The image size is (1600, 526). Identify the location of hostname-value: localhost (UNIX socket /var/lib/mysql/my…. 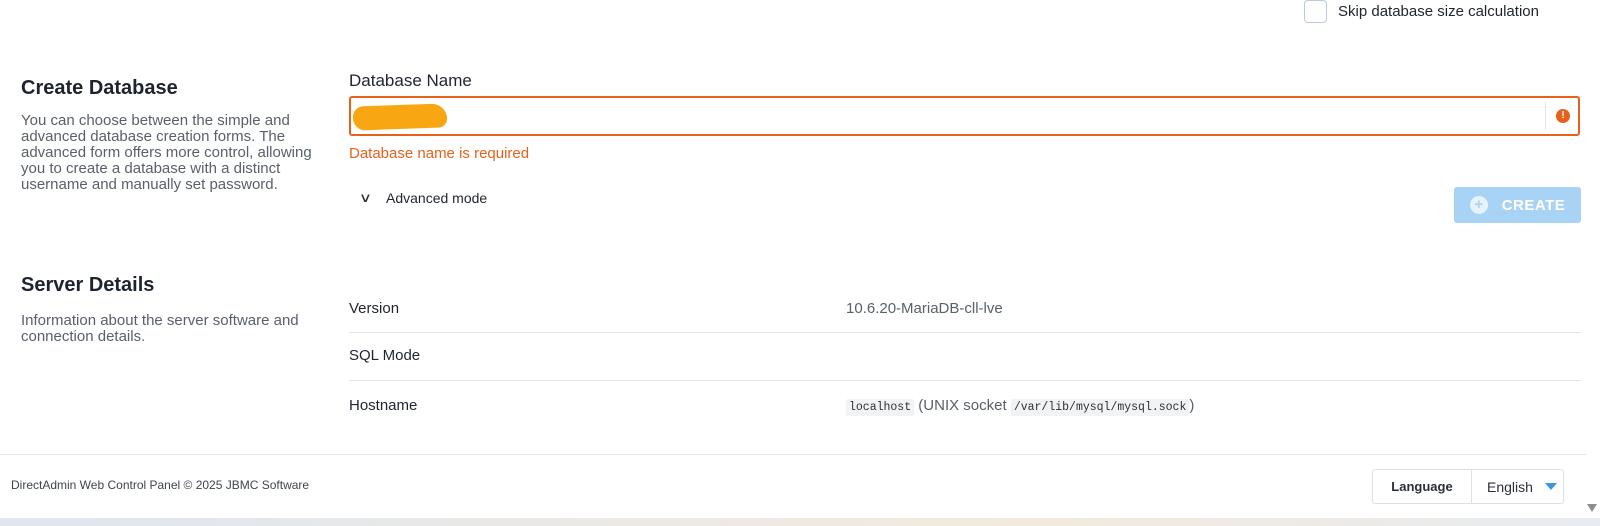
(1020, 406).